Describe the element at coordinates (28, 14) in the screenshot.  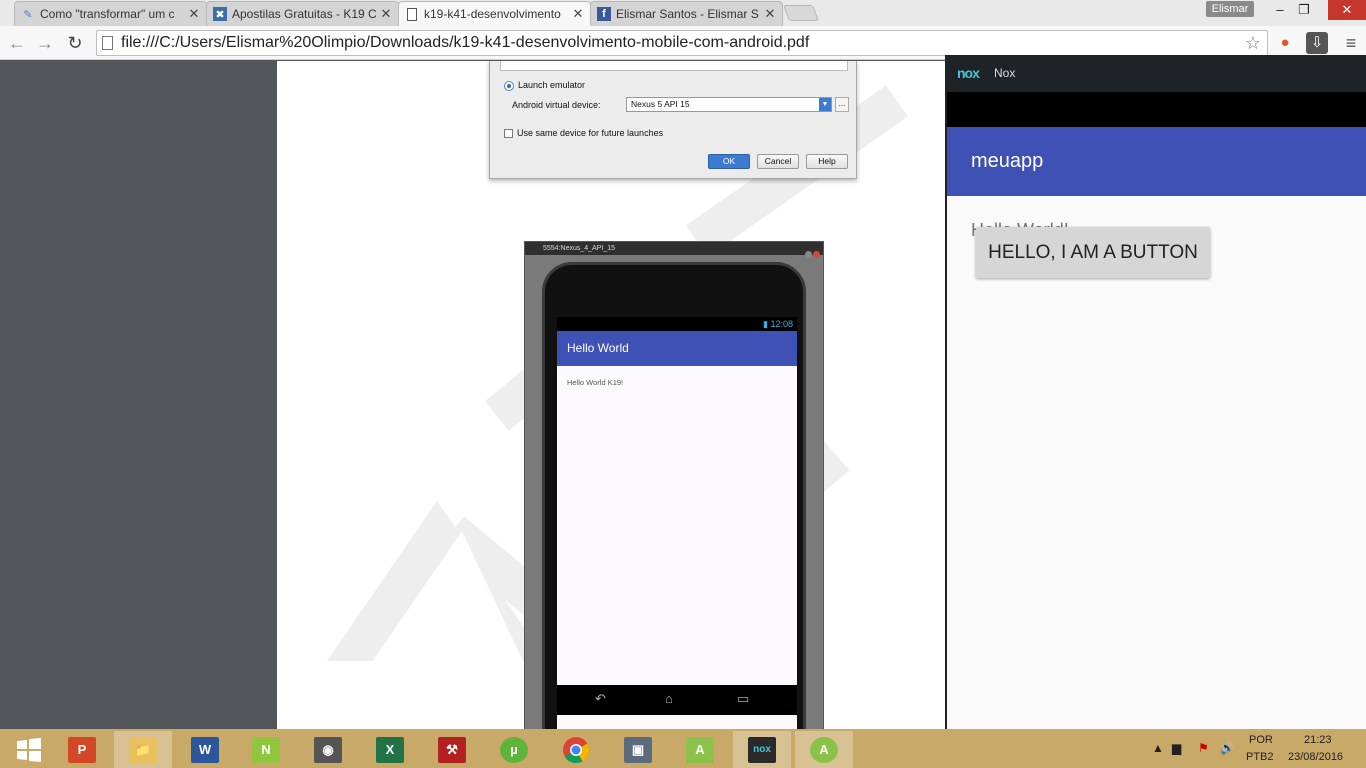
I see `android-studio-icon: ✎` at that location.